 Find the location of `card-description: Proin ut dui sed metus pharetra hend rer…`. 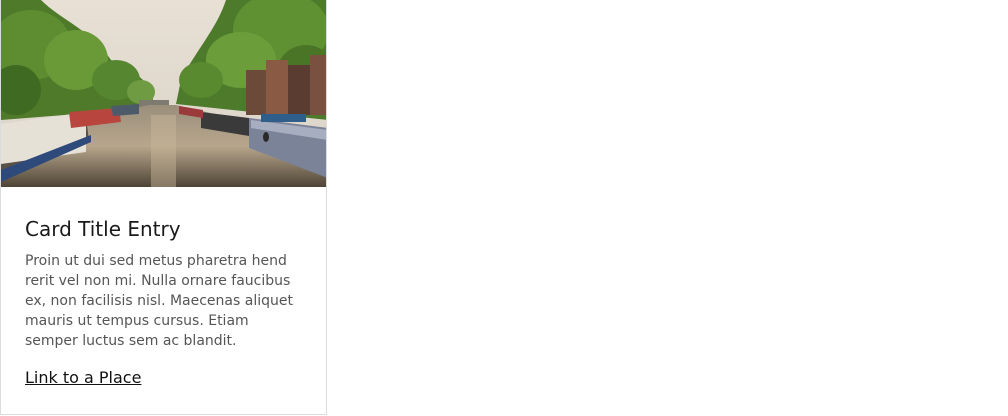

card-description: Proin ut dui sed metus pharetra hend rer… is located at coordinates (159, 301).